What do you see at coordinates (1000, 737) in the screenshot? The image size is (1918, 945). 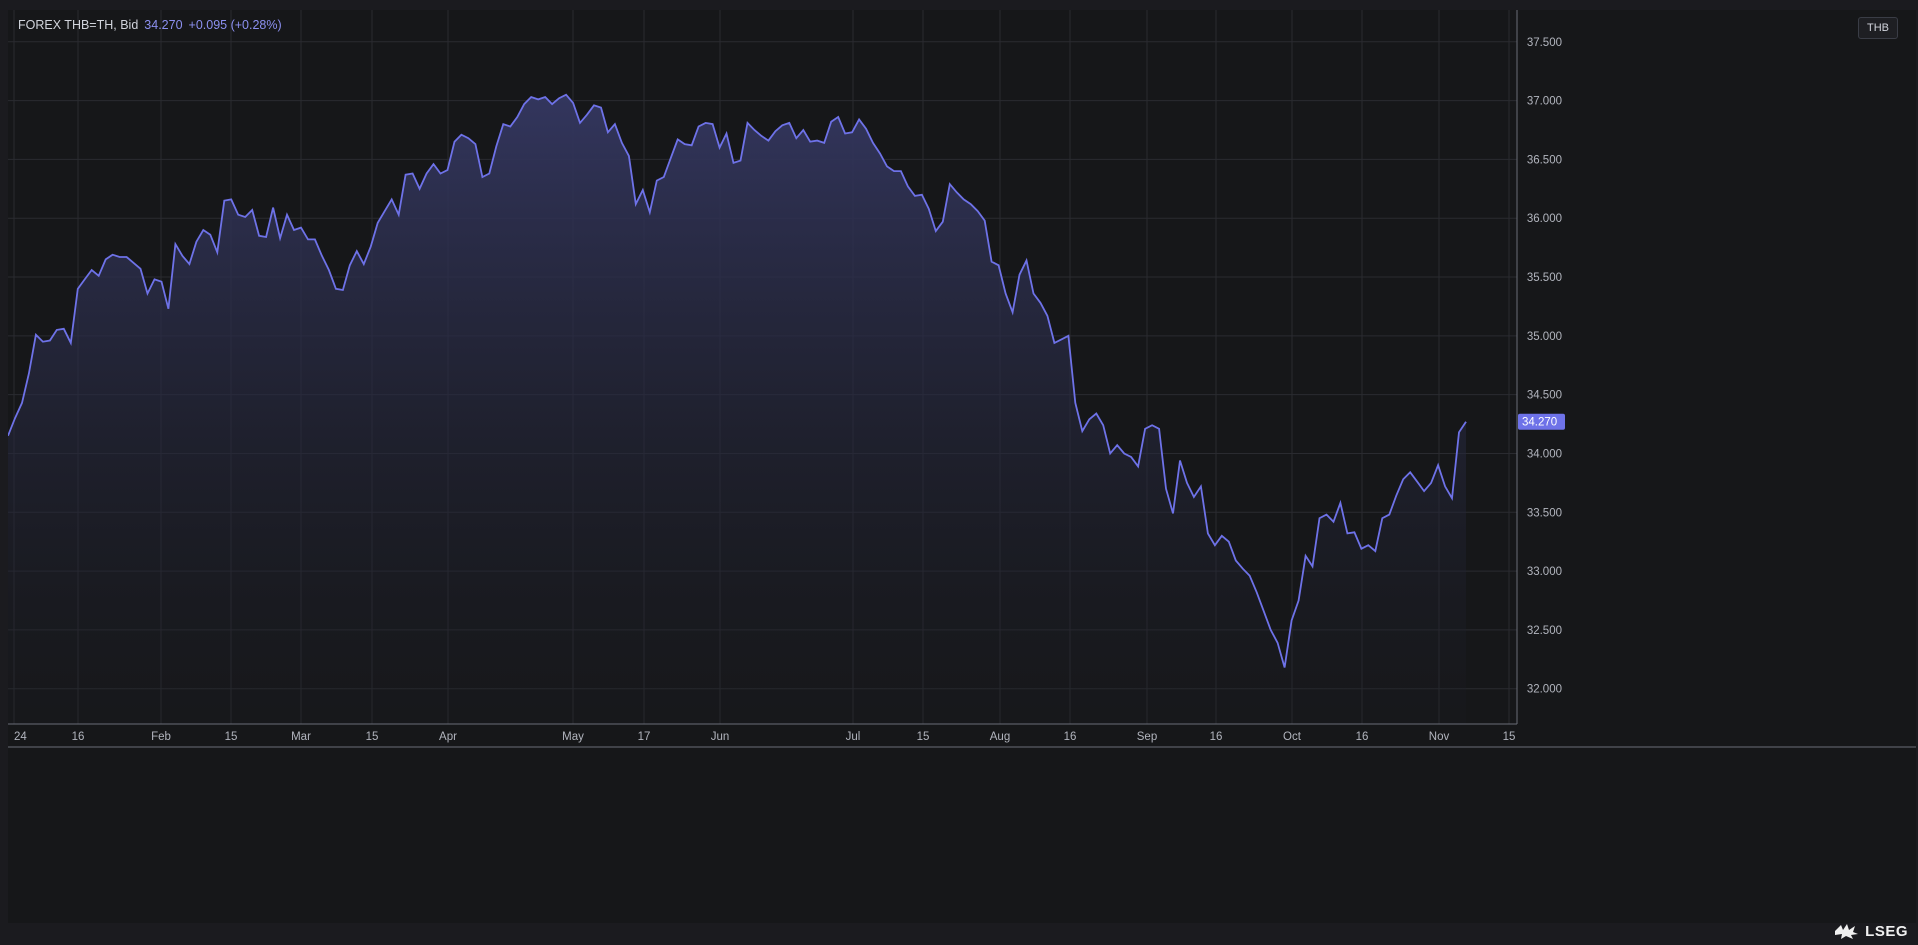 I see `x-tick-label: Aug` at bounding box center [1000, 737].